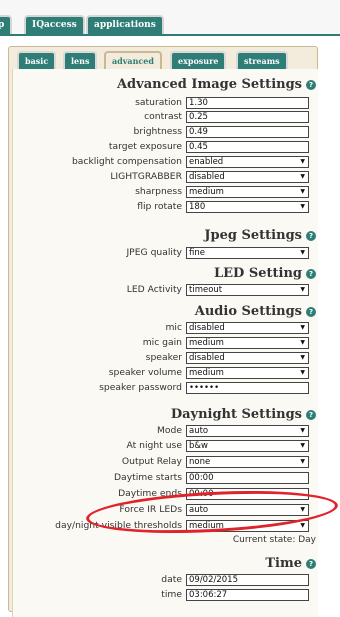  What do you see at coordinates (247, 290) in the screenshot?
I see `led-activity-select: timeout` at bounding box center [247, 290].